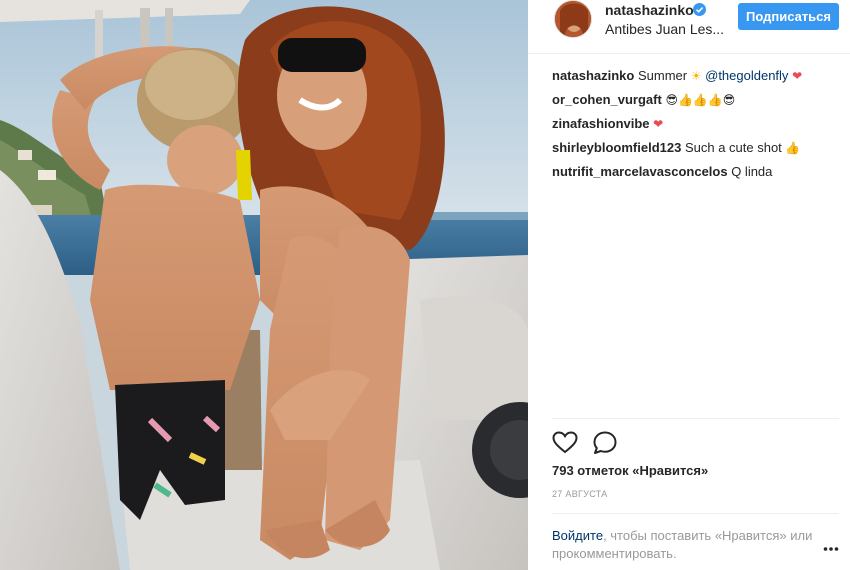  What do you see at coordinates (649, 10) in the screenshot?
I see `username-link: natashazinko` at bounding box center [649, 10].